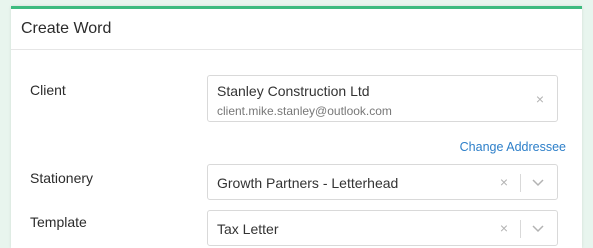 The height and width of the screenshot is (248, 593). Describe the element at coordinates (66, 28) in the screenshot. I see `panel-title: Create Word` at that location.